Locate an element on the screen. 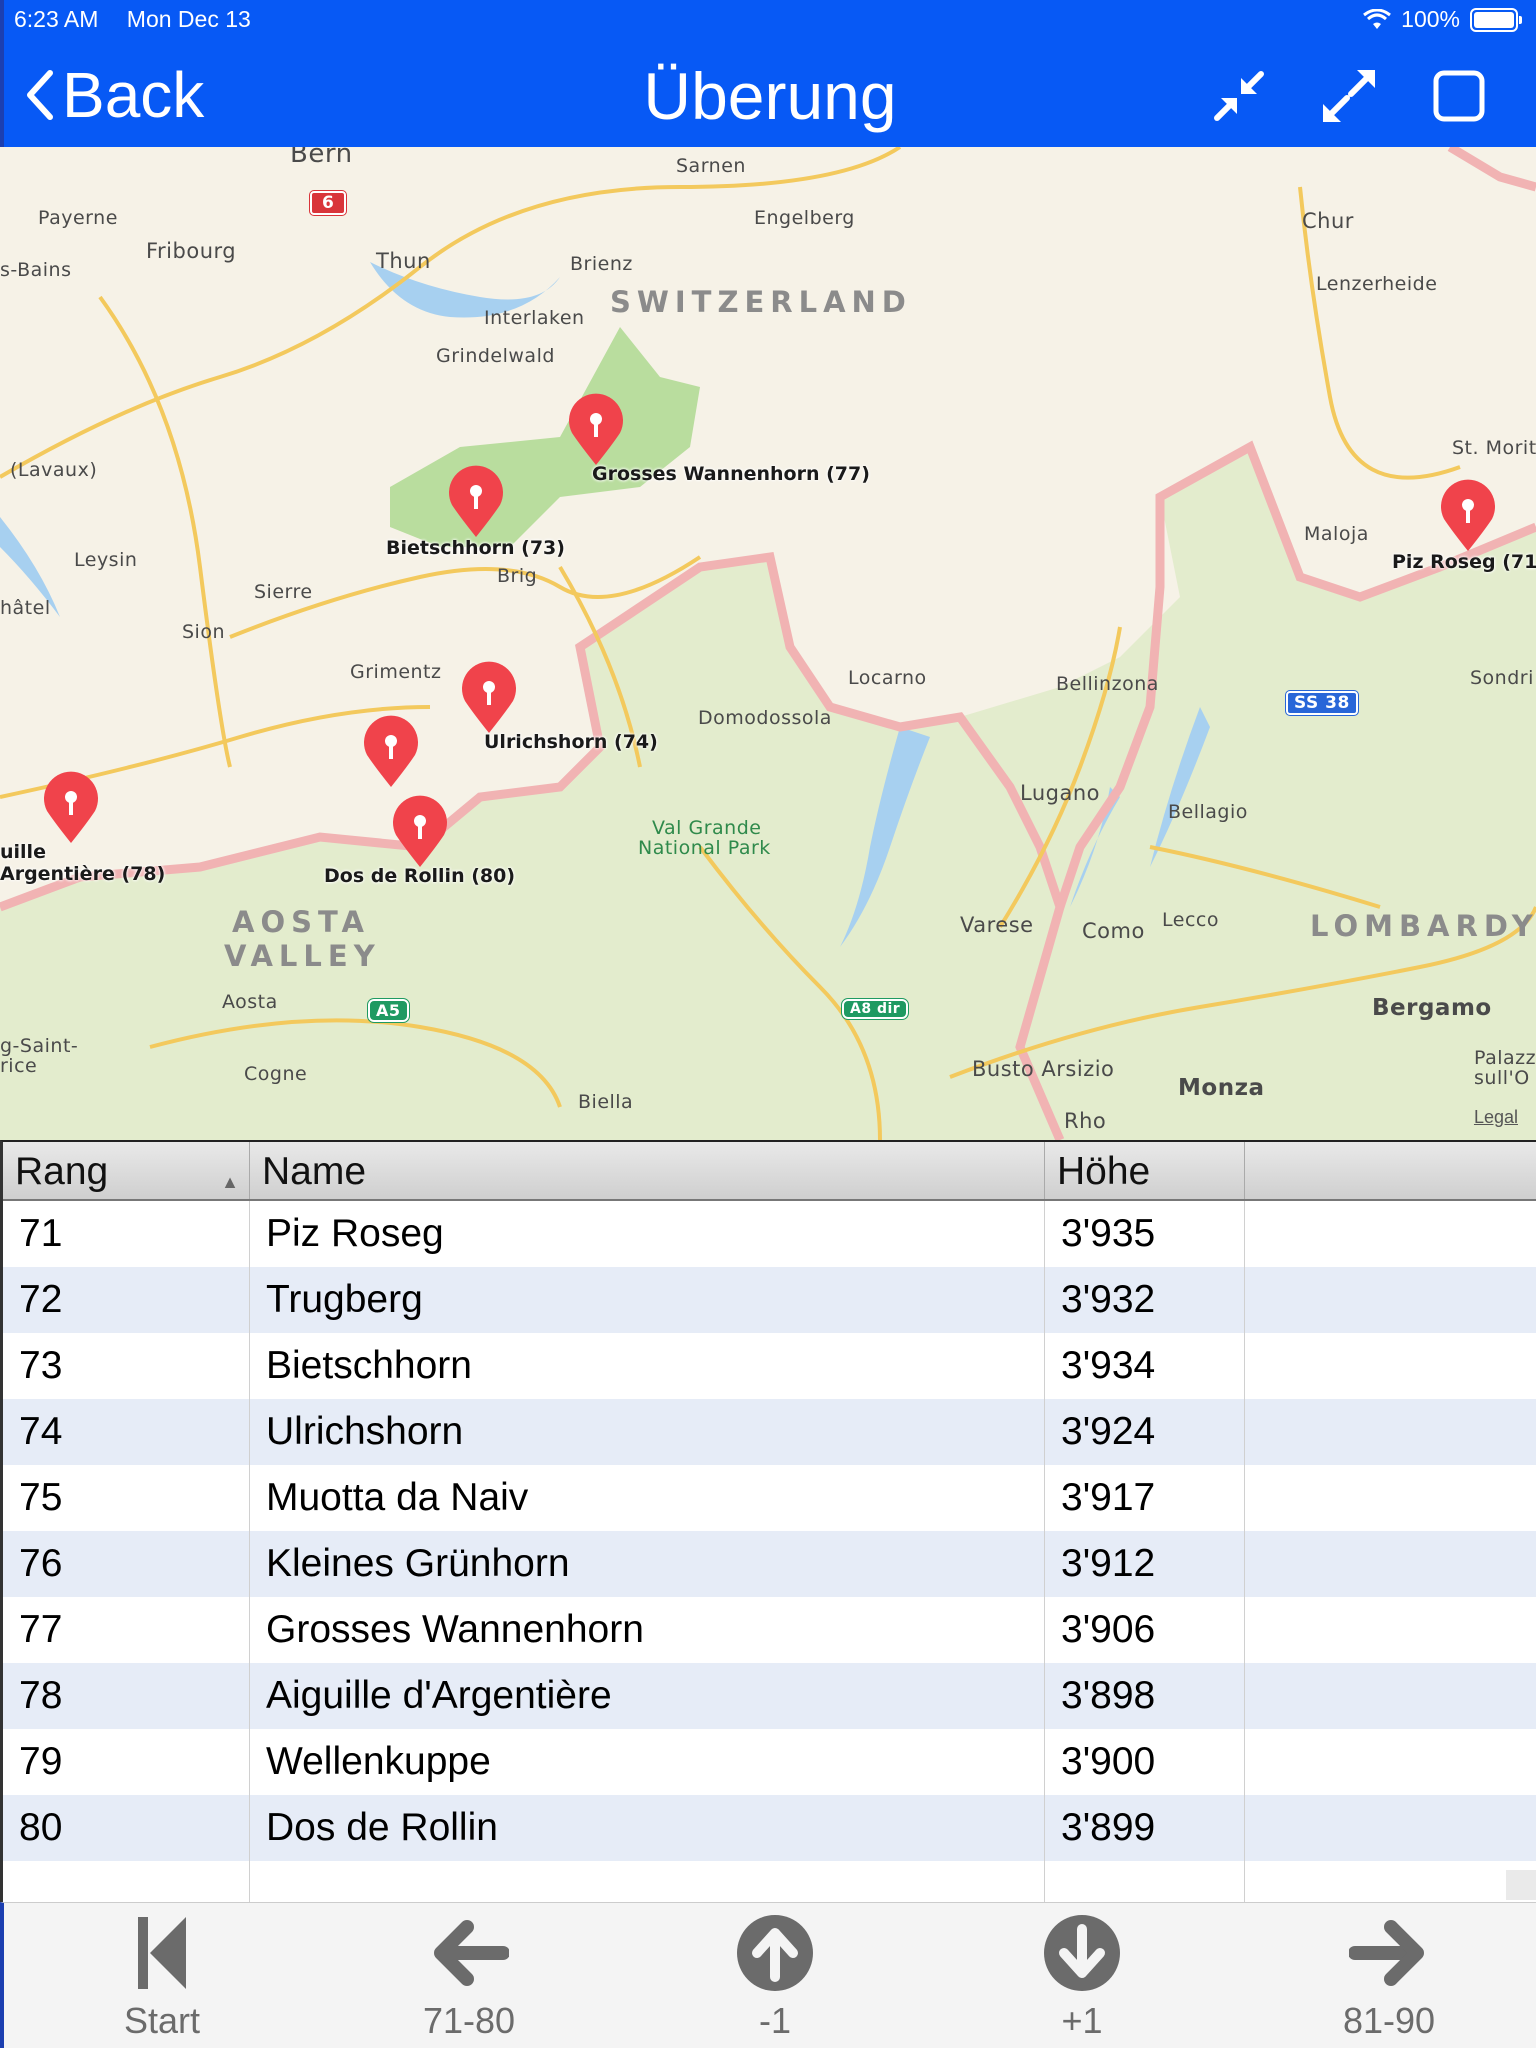  table-row: 75 Muotta da Naiv 3'917 is located at coordinates (769, 1498).